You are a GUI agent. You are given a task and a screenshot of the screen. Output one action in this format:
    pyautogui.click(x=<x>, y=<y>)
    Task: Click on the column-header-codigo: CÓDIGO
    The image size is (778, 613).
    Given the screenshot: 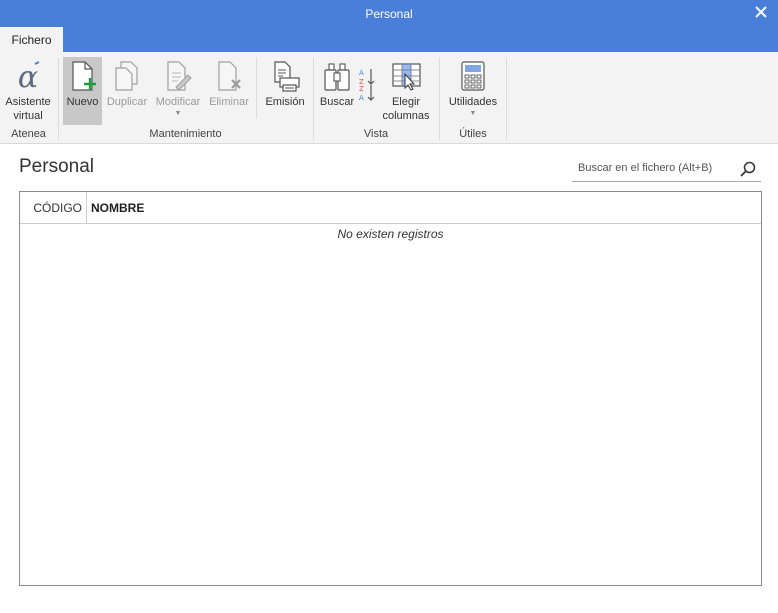 What is the action you would take?
    pyautogui.click(x=53, y=207)
    